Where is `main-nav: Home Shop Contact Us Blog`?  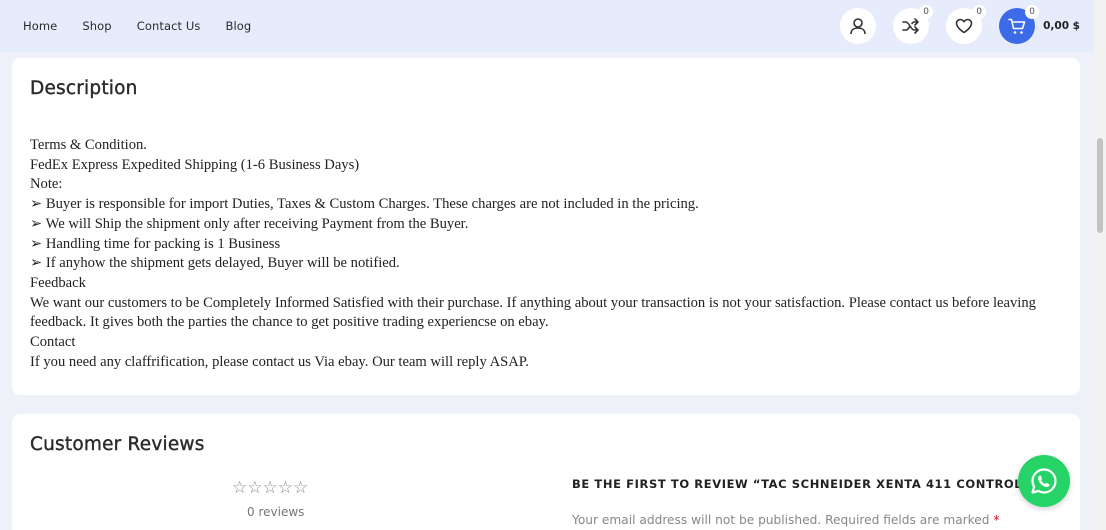 main-nav: Home Shop Contact Us Blog is located at coordinates (149, 26).